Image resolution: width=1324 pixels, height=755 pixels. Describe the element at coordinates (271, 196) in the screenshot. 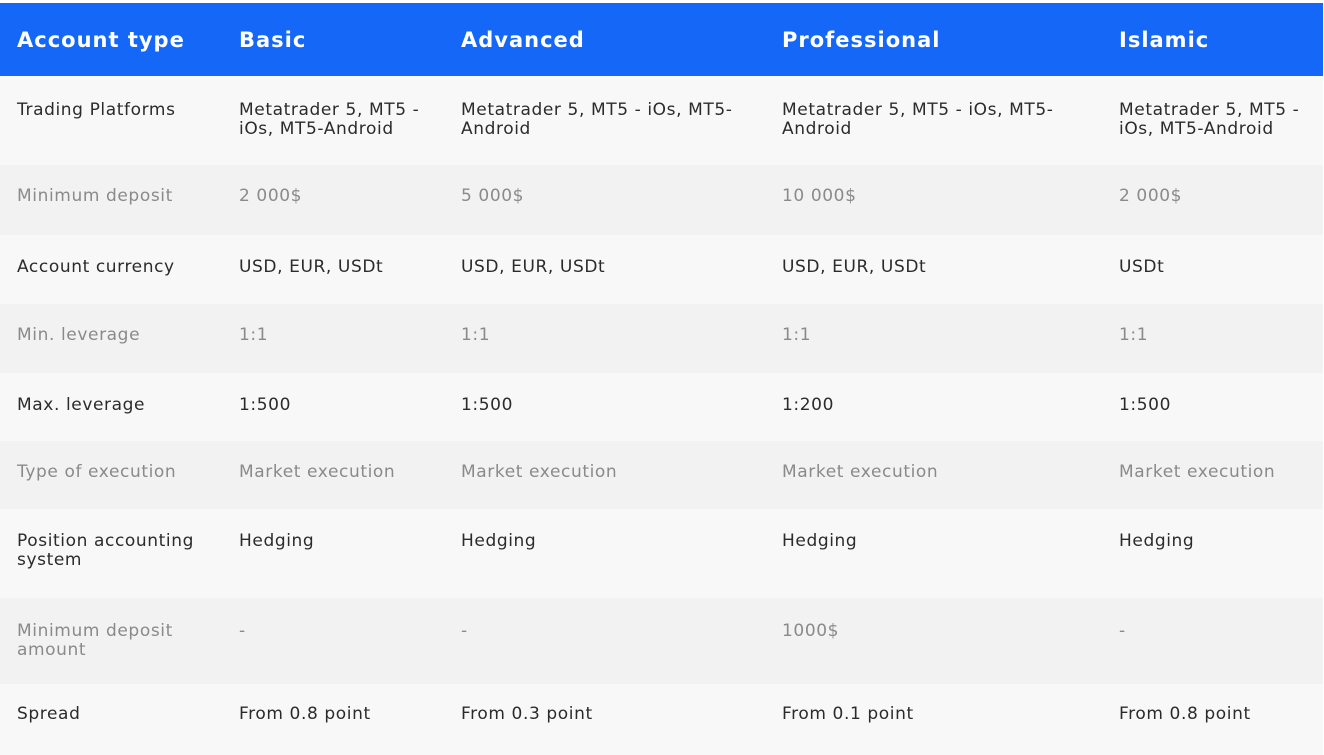

I see `cell-basic: 2 000$` at that location.